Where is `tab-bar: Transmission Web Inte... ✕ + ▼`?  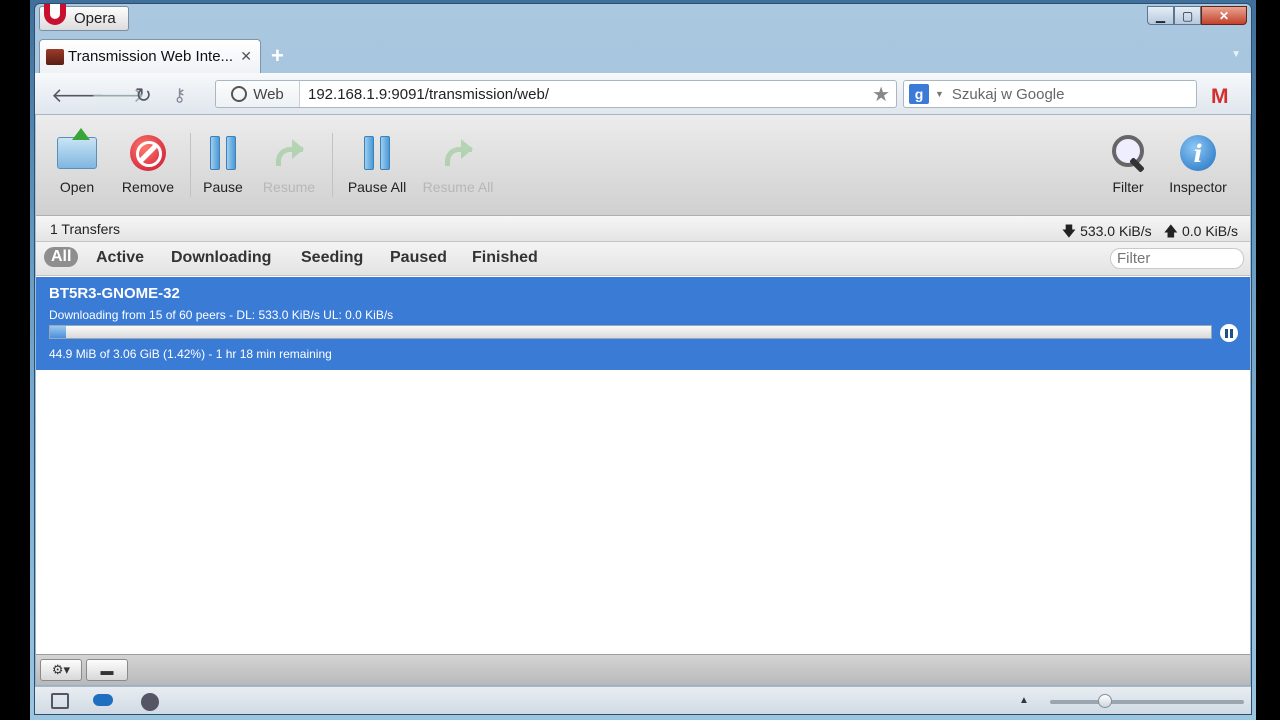
tab-bar: Transmission Web Inte... ✕ + ▼ is located at coordinates (643, 55).